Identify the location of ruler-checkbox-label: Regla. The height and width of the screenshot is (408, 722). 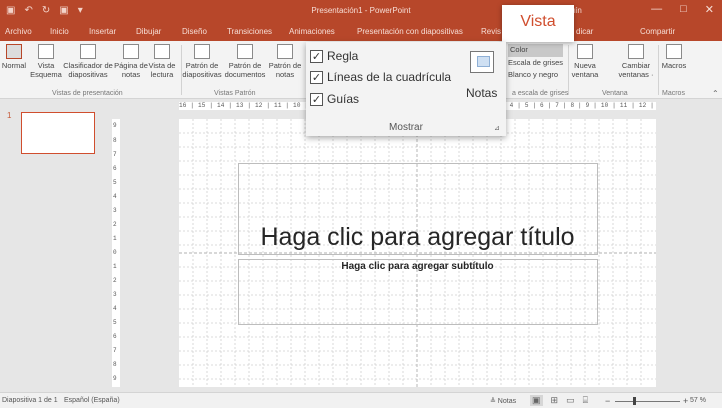
(343, 56).